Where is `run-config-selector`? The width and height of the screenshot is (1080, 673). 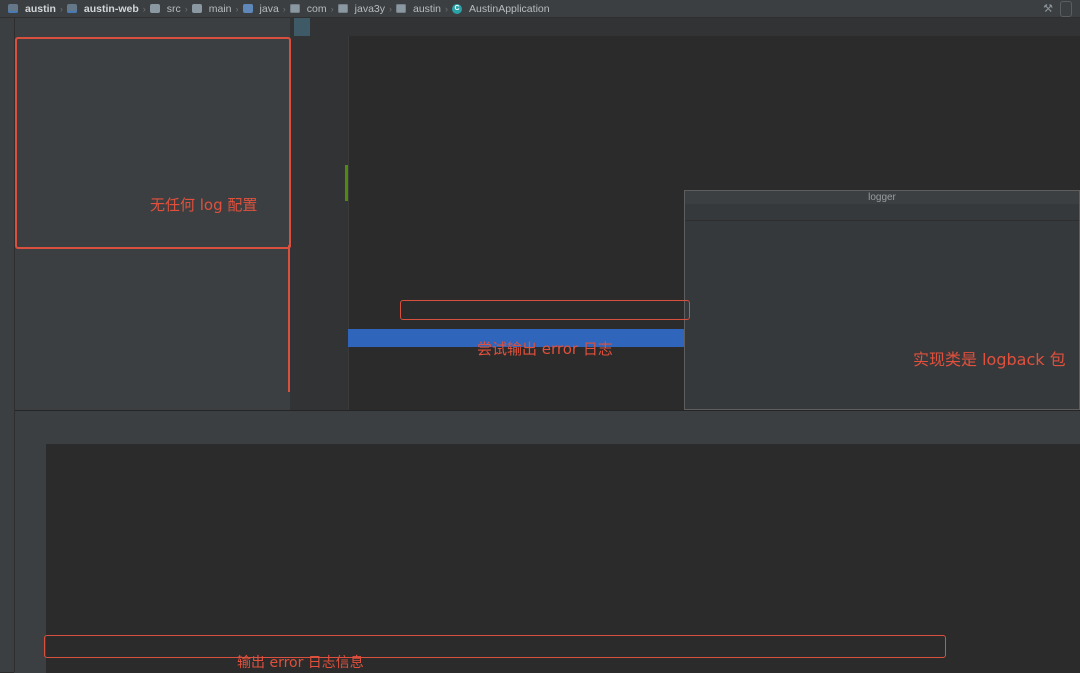
run-config-selector is located at coordinates (1066, 8).